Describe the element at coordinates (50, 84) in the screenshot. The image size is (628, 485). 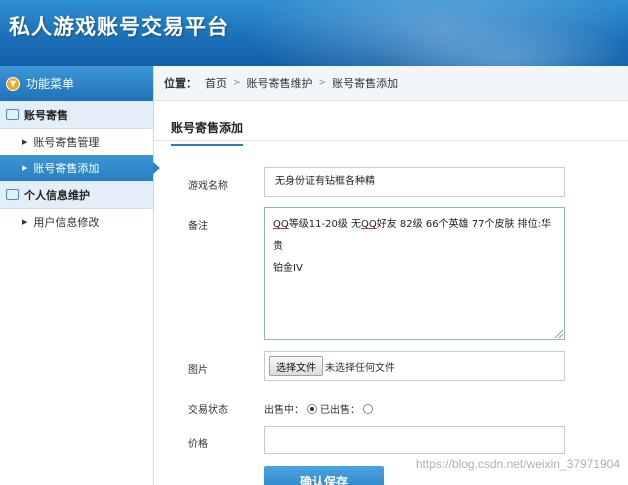
I see `sidebar-menu-title-label: 功能菜单` at that location.